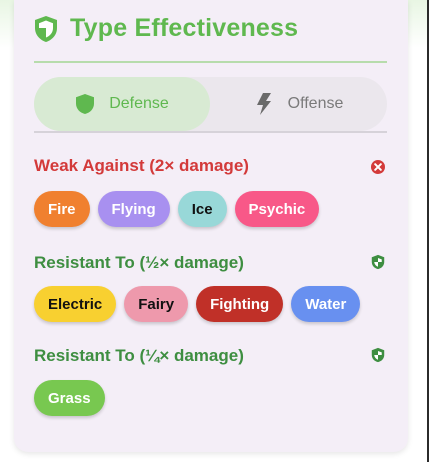 This screenshot has height=462, width=429. I want to click on section-title-resist-quarter: Resistant To (¼× damage), so click(139, 355).